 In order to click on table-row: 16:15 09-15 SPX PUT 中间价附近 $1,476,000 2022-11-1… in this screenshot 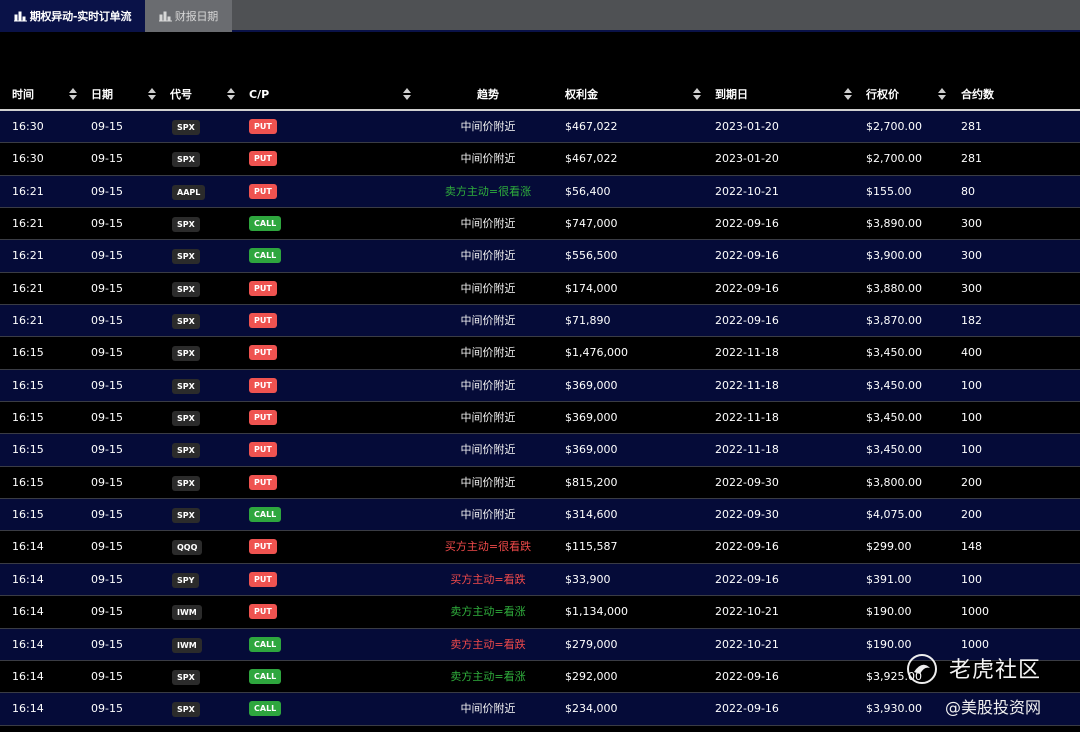, I will do `click(540, 353)`.